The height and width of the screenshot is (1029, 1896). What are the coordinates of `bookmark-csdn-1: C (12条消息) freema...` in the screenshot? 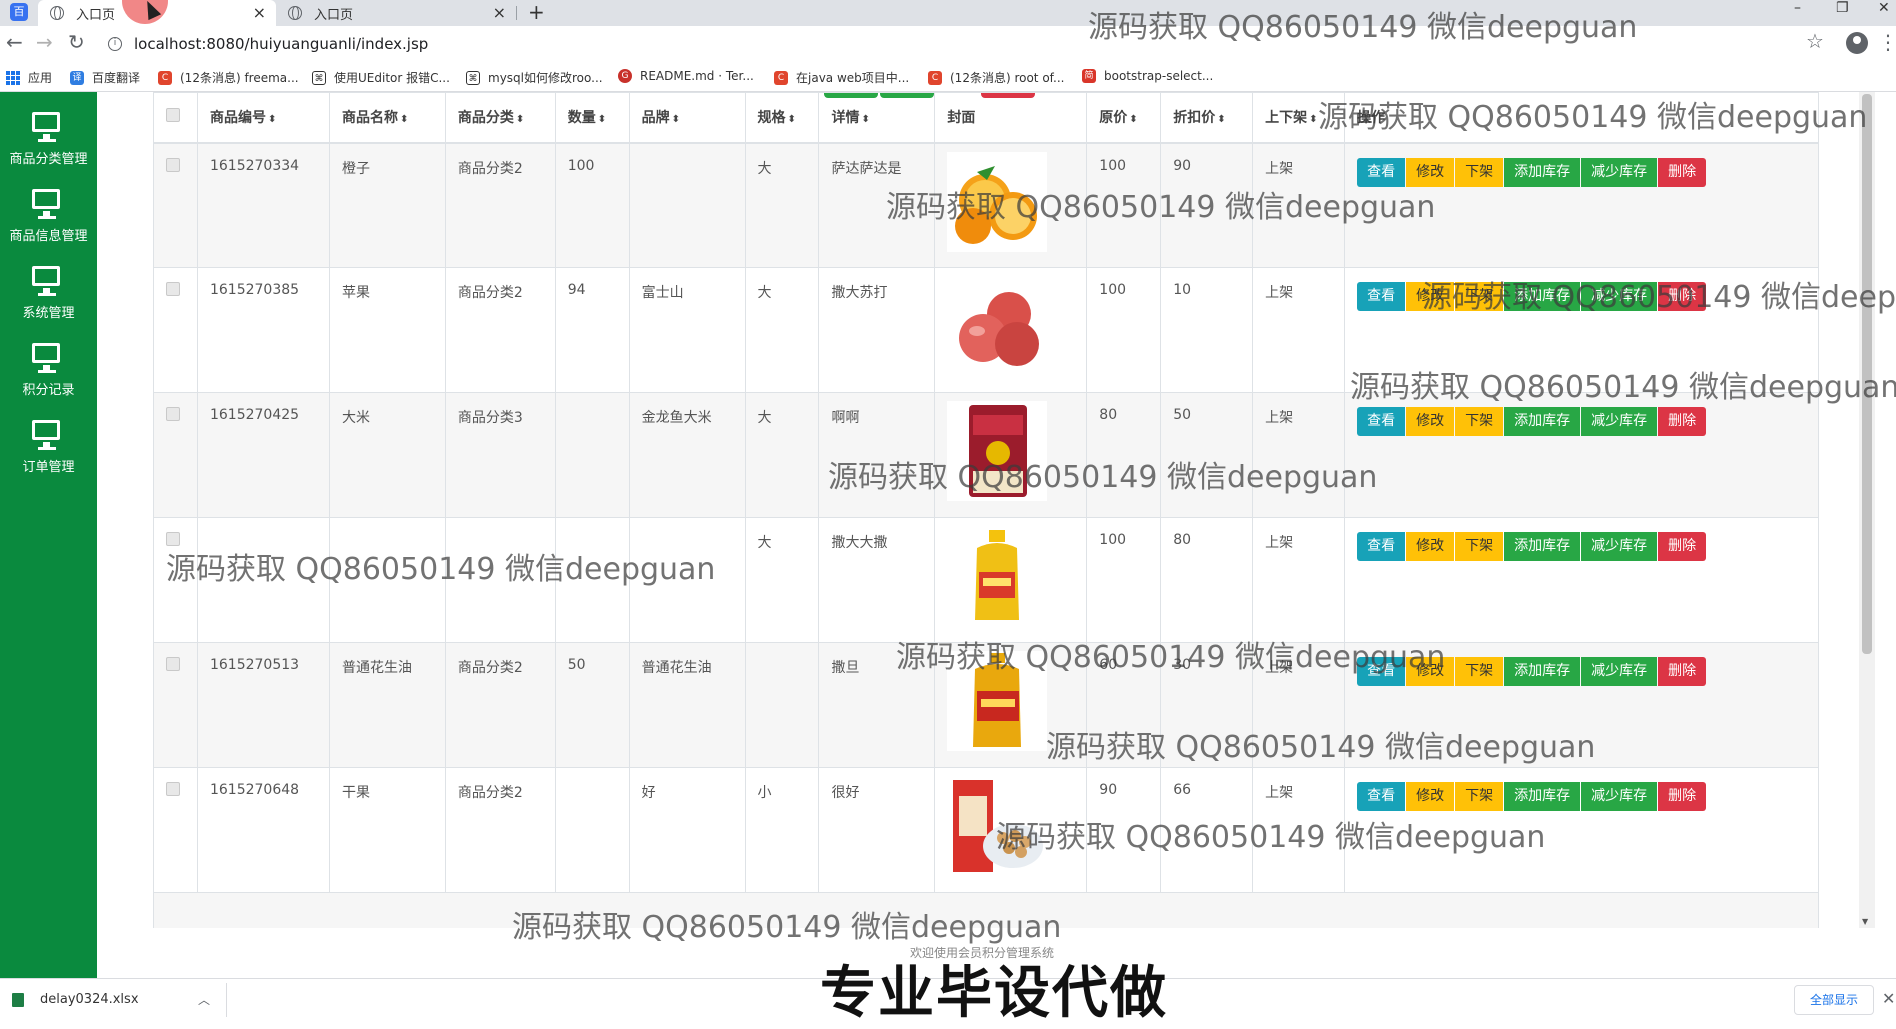 It's located at (228, 77).